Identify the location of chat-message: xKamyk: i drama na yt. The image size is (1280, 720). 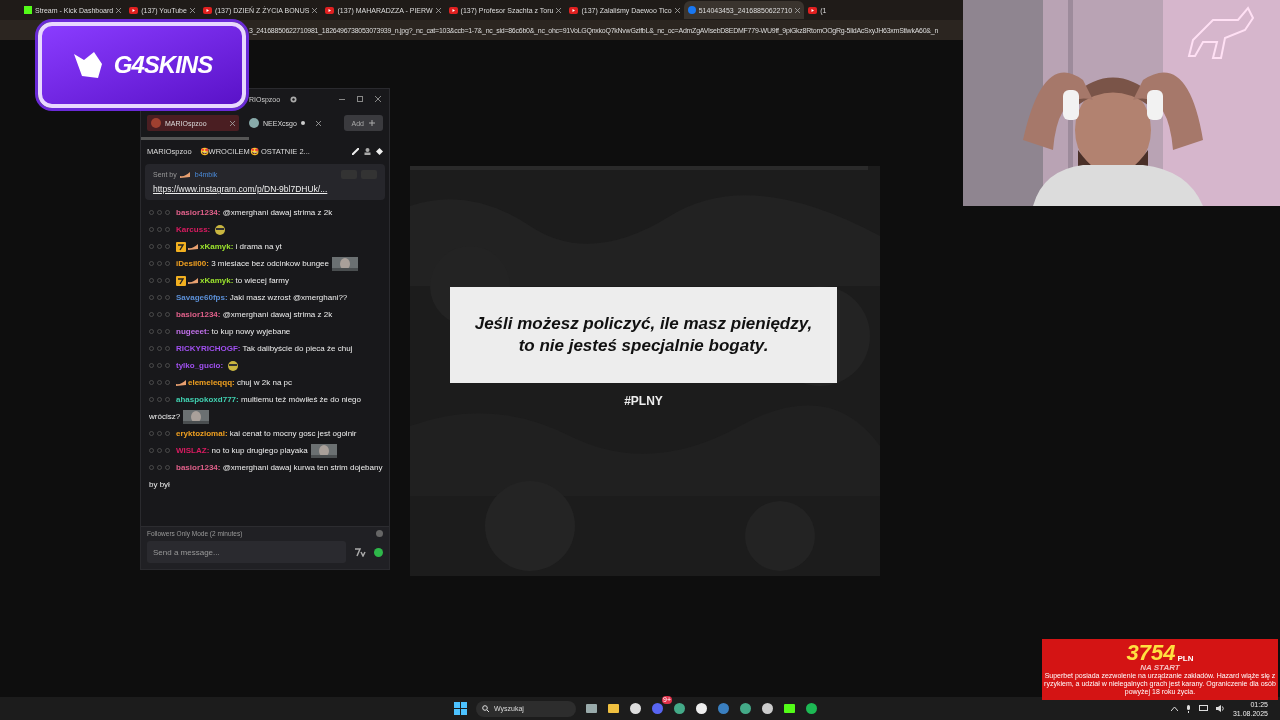
(265, 246).